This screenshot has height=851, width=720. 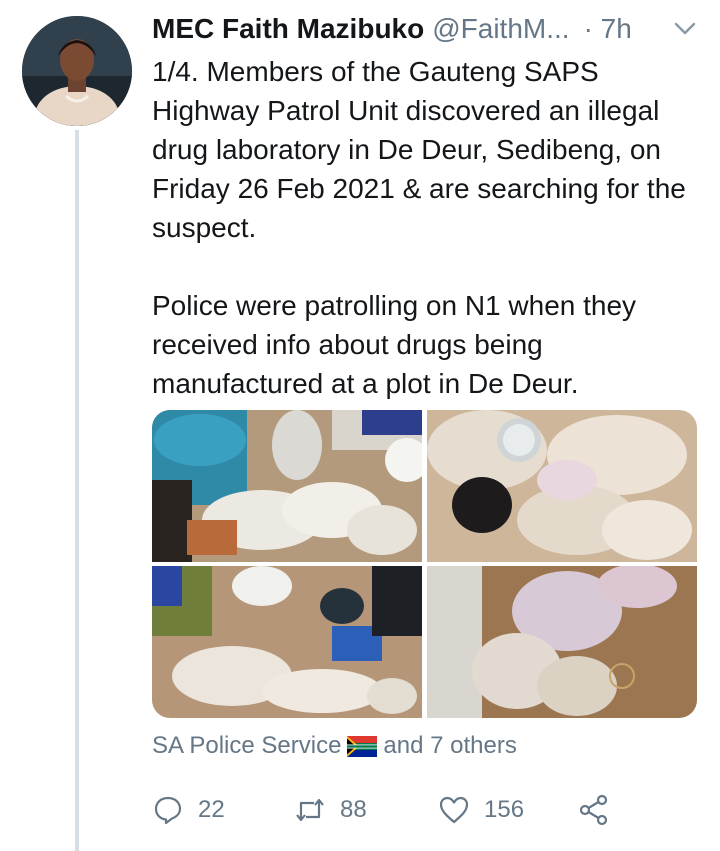 I want to click on like-button: 156, so click(x=481, y=810).